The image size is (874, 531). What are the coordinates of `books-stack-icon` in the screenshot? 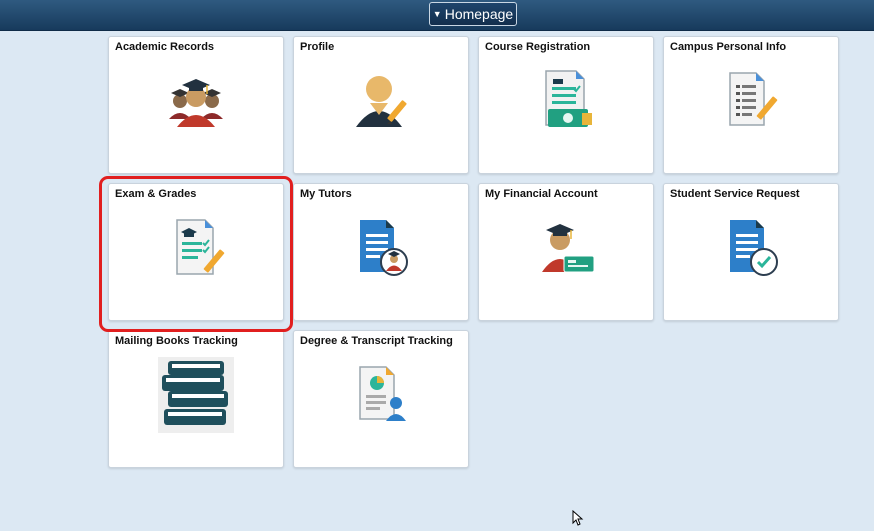 It's located at (196, 397).